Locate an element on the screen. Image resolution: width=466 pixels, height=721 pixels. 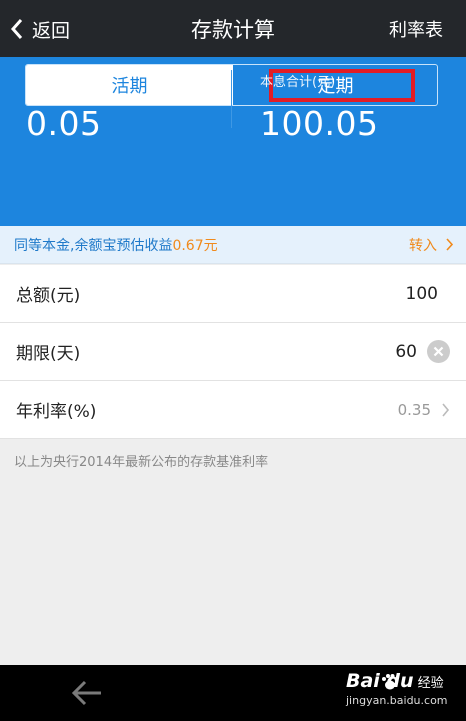
watermark-url: jingyan.baidu.com is located at coordinates (397, 700).